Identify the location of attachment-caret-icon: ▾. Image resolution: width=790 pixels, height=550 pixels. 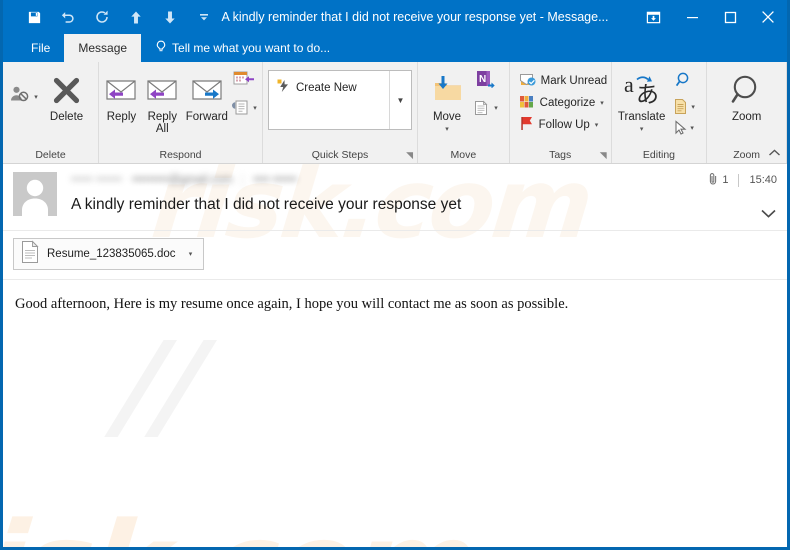
(191, 254).